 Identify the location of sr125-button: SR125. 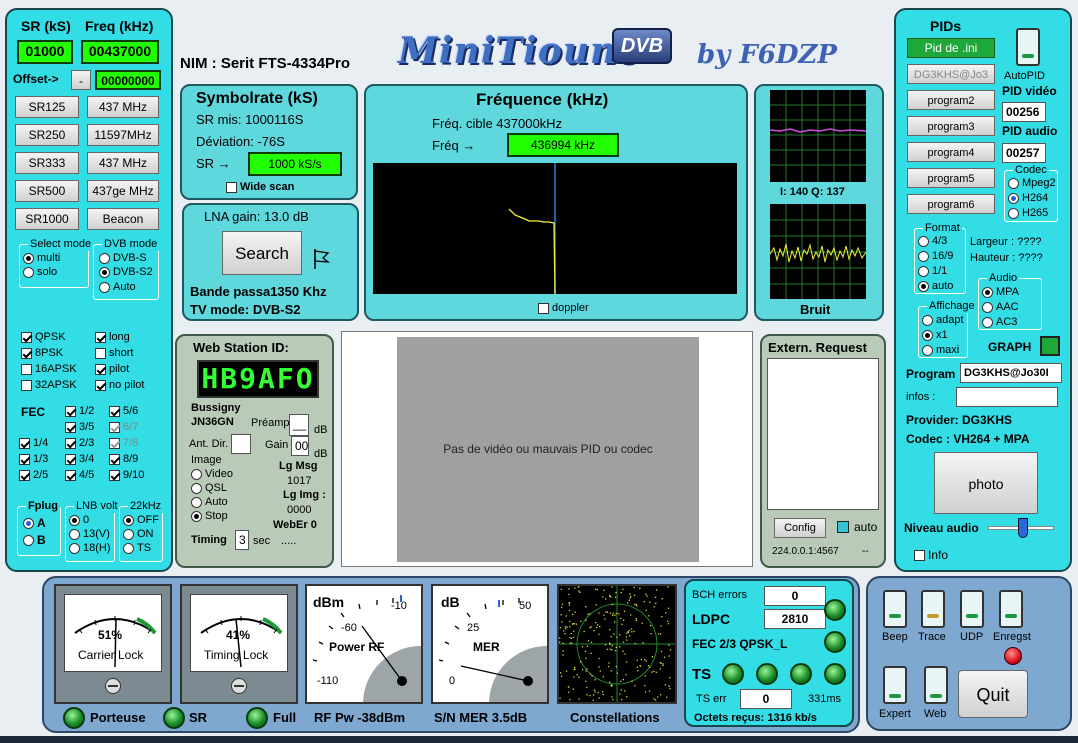
(47, 107).